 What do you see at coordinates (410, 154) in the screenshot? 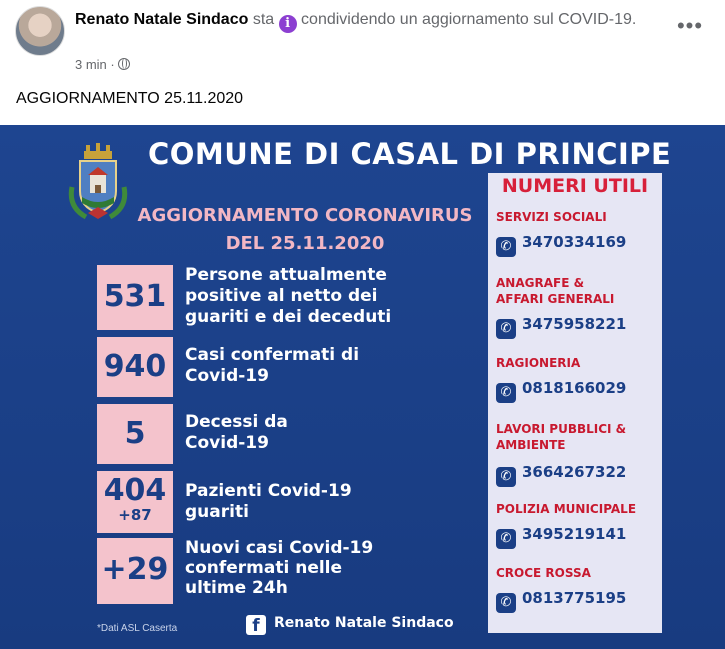
I see `graphic-title: COMUNE DI CASAL DI PRINCIPE` at bounding box center [410, 154].